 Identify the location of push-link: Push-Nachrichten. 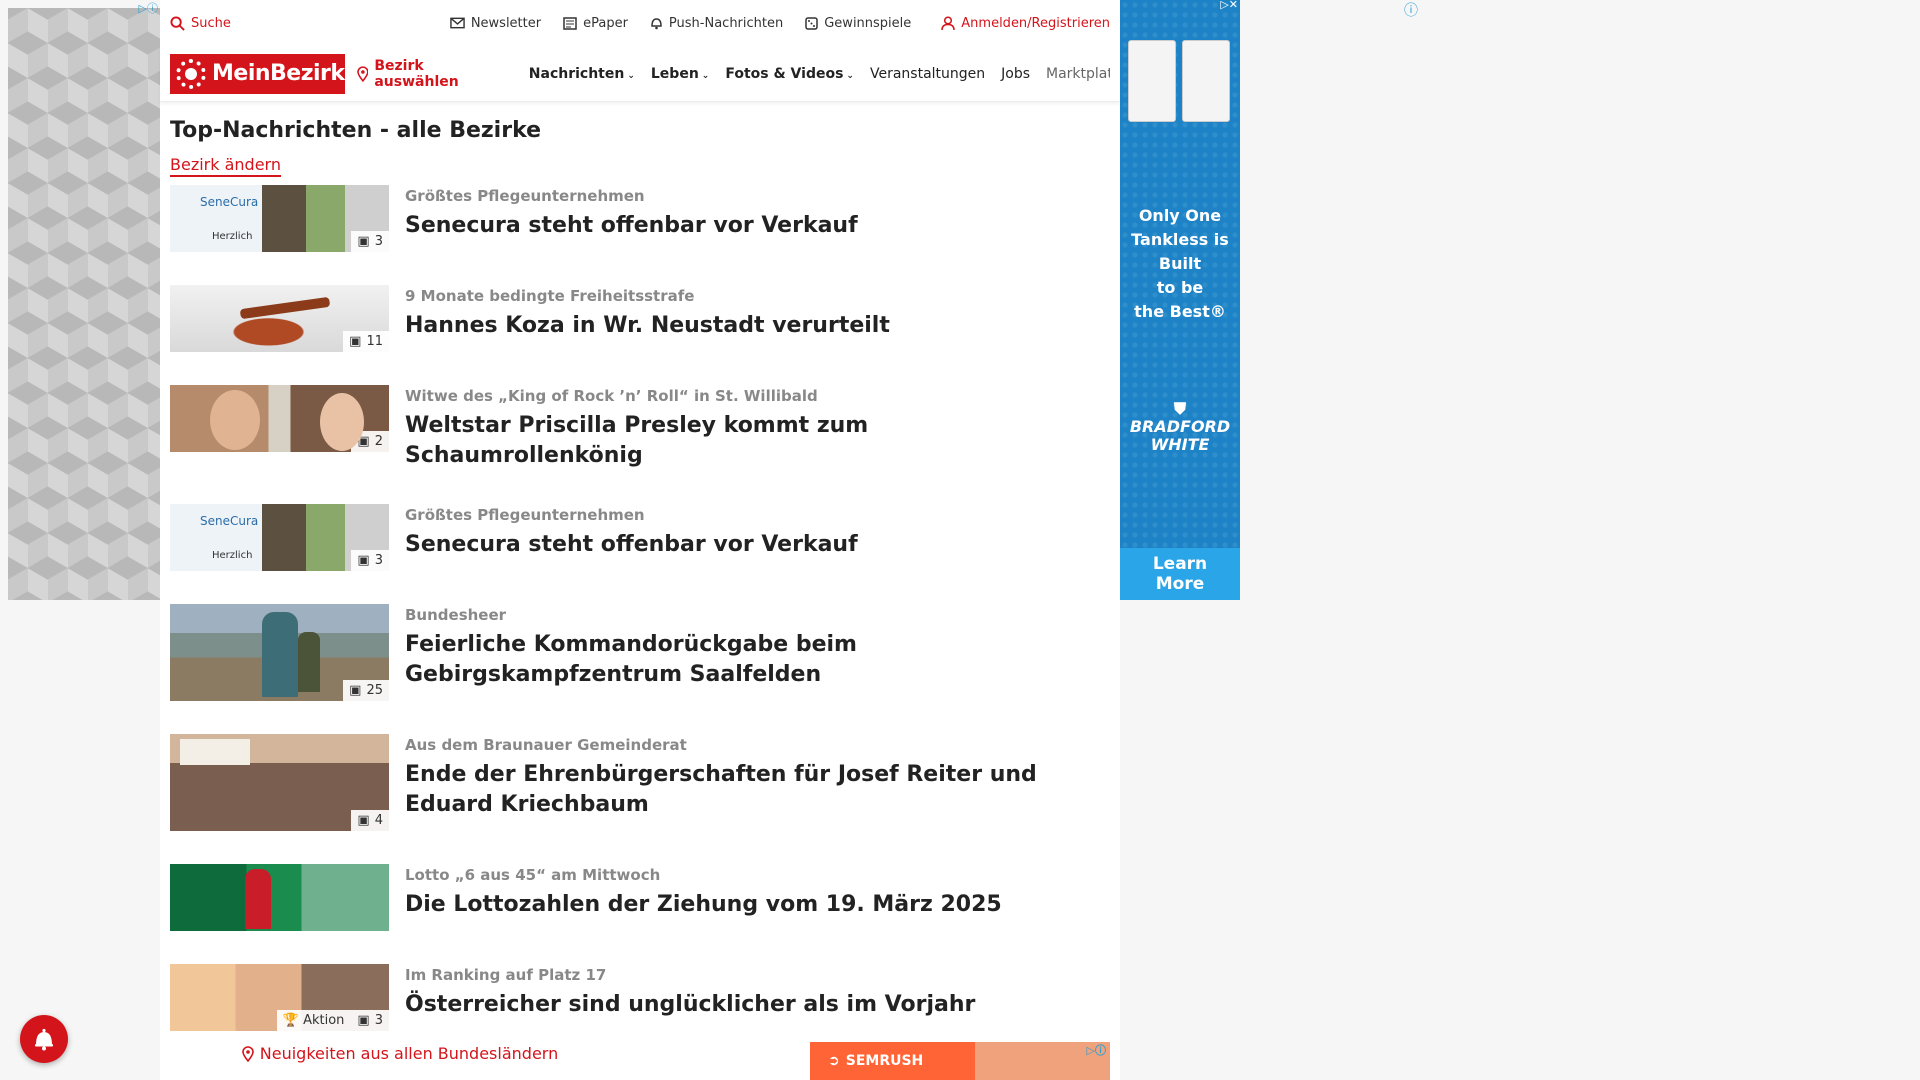
(716, 23).